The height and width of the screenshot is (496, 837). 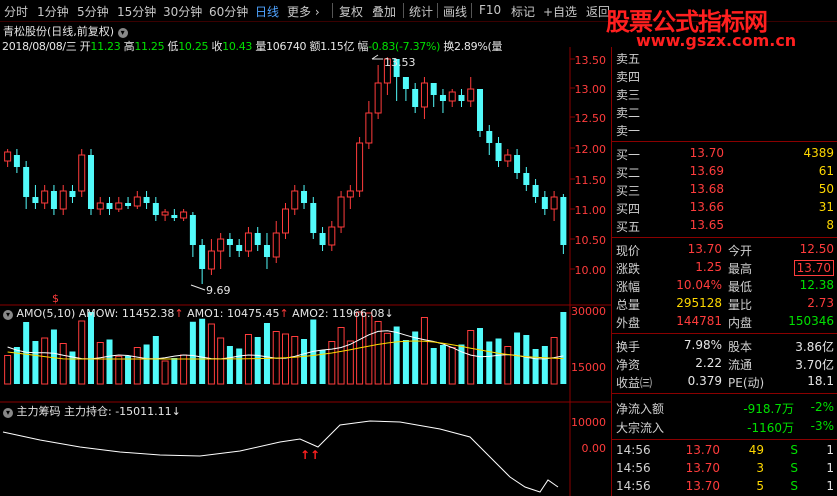 I want to click on share-capital: 3.86亿, so click(x=814, y=347).